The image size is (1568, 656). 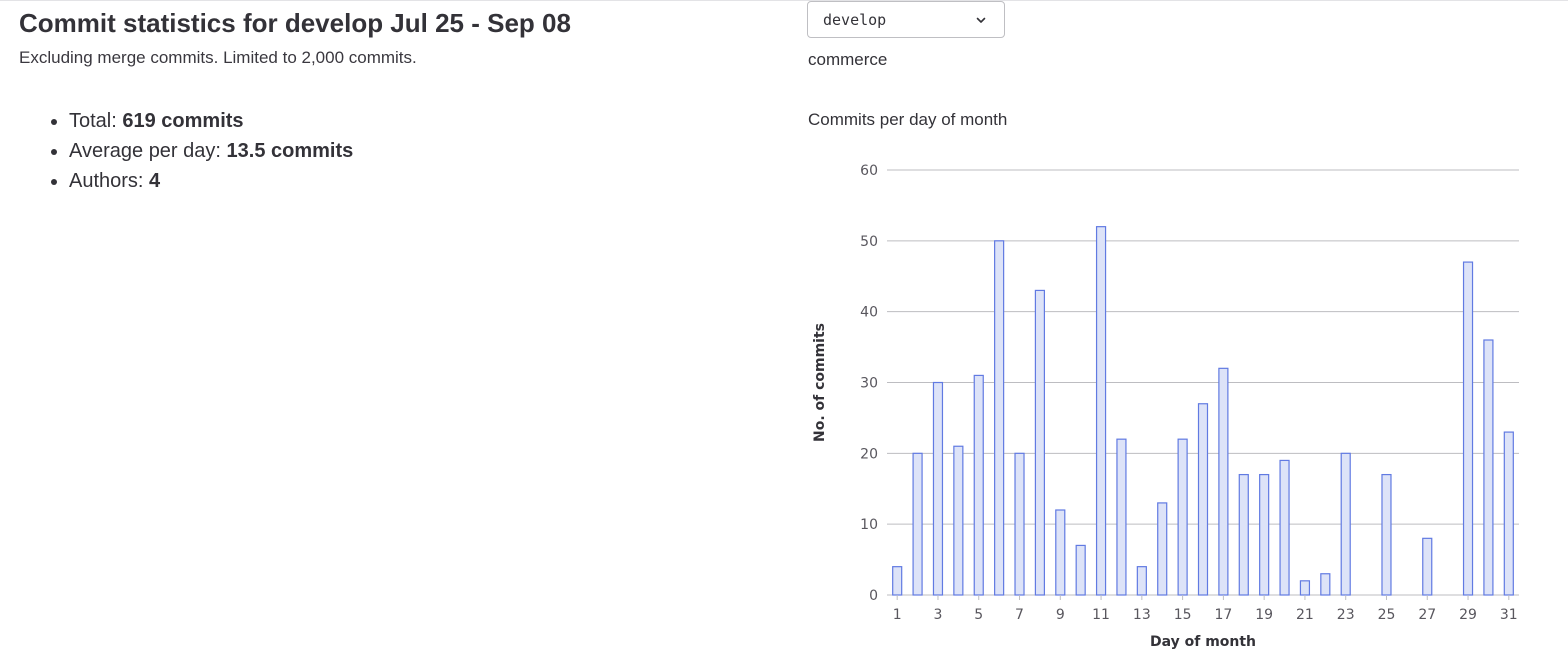 What do you see at coordinates (1142, 615) in the screenshot?
I see `x-tick-label: 13` at bounding box center [1142, 615].